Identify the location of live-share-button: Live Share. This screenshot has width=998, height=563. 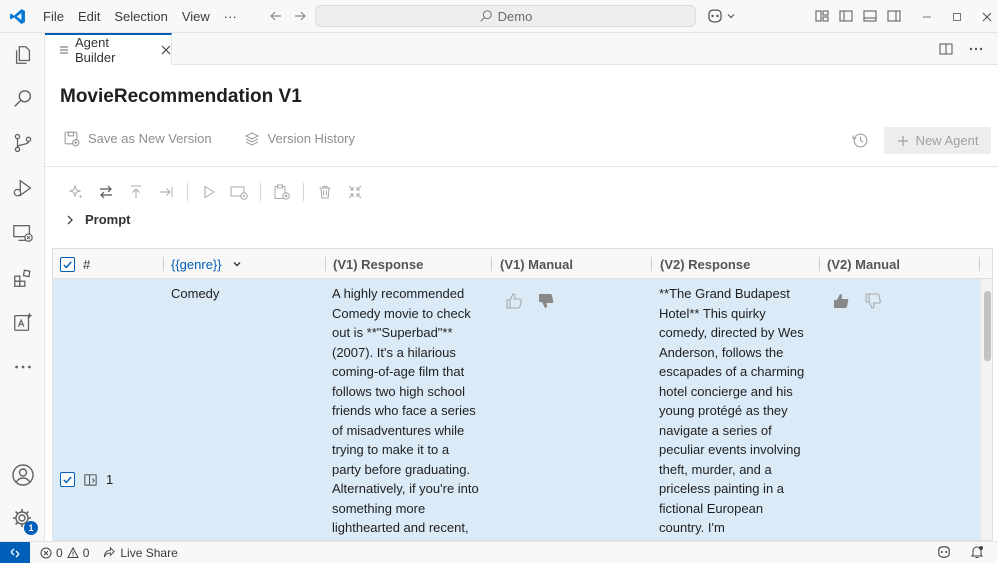
(140, 552).